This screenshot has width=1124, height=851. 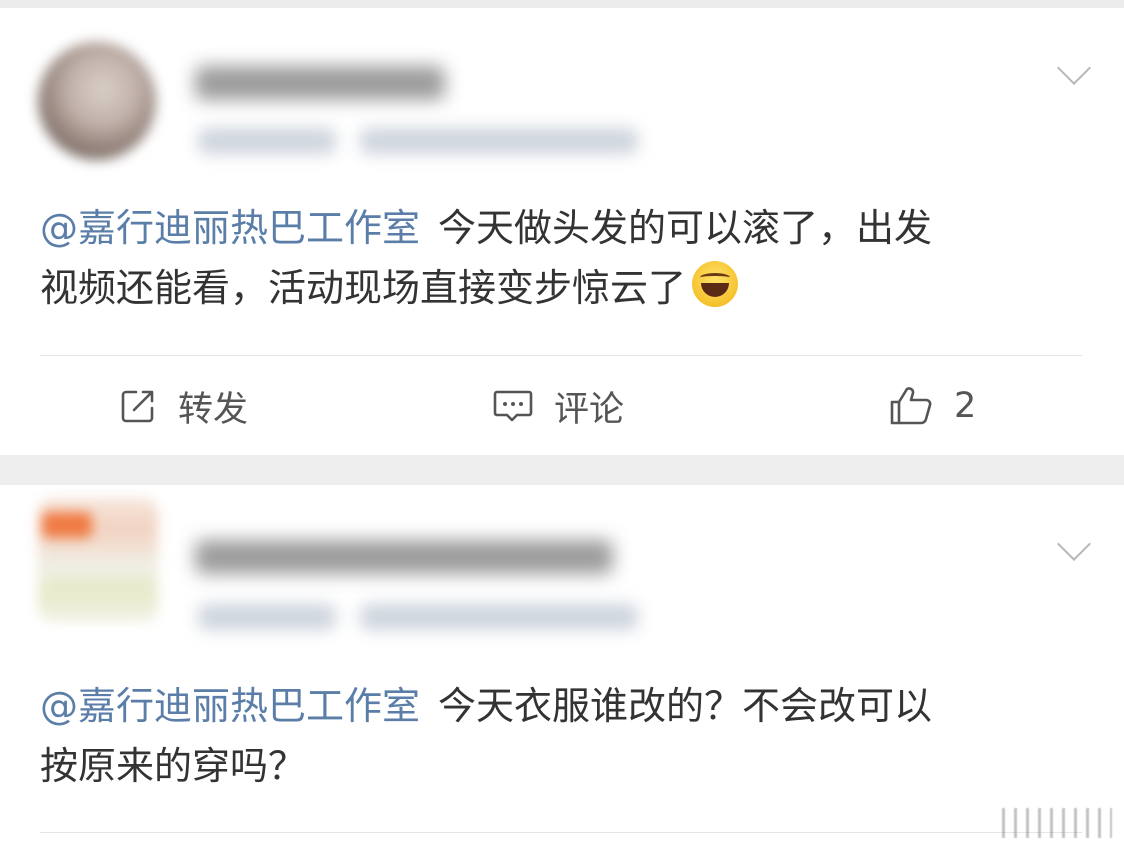 I want to click on comment-button: 评论, so click(x=558, y=406).